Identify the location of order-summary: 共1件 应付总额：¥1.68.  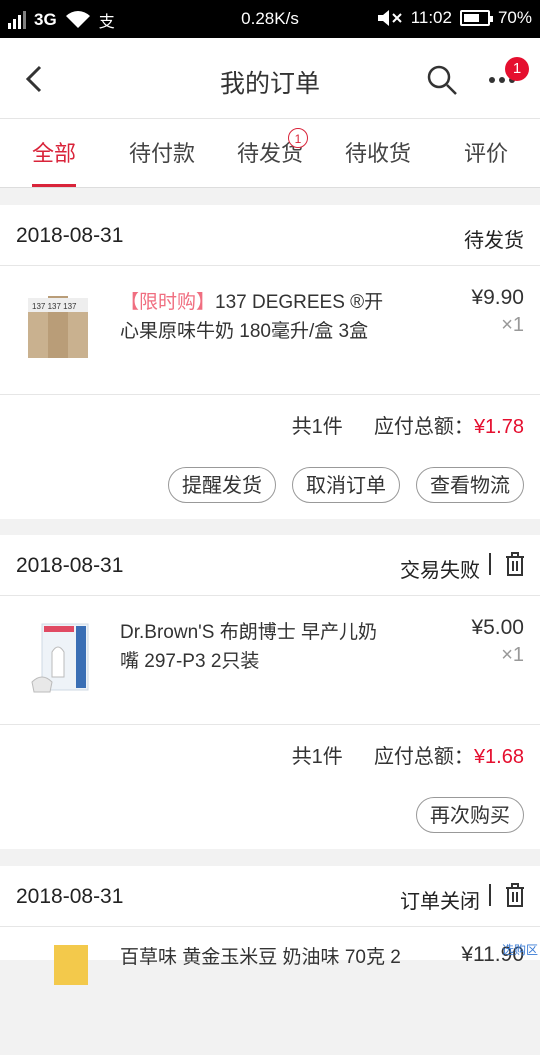
(408, 754).